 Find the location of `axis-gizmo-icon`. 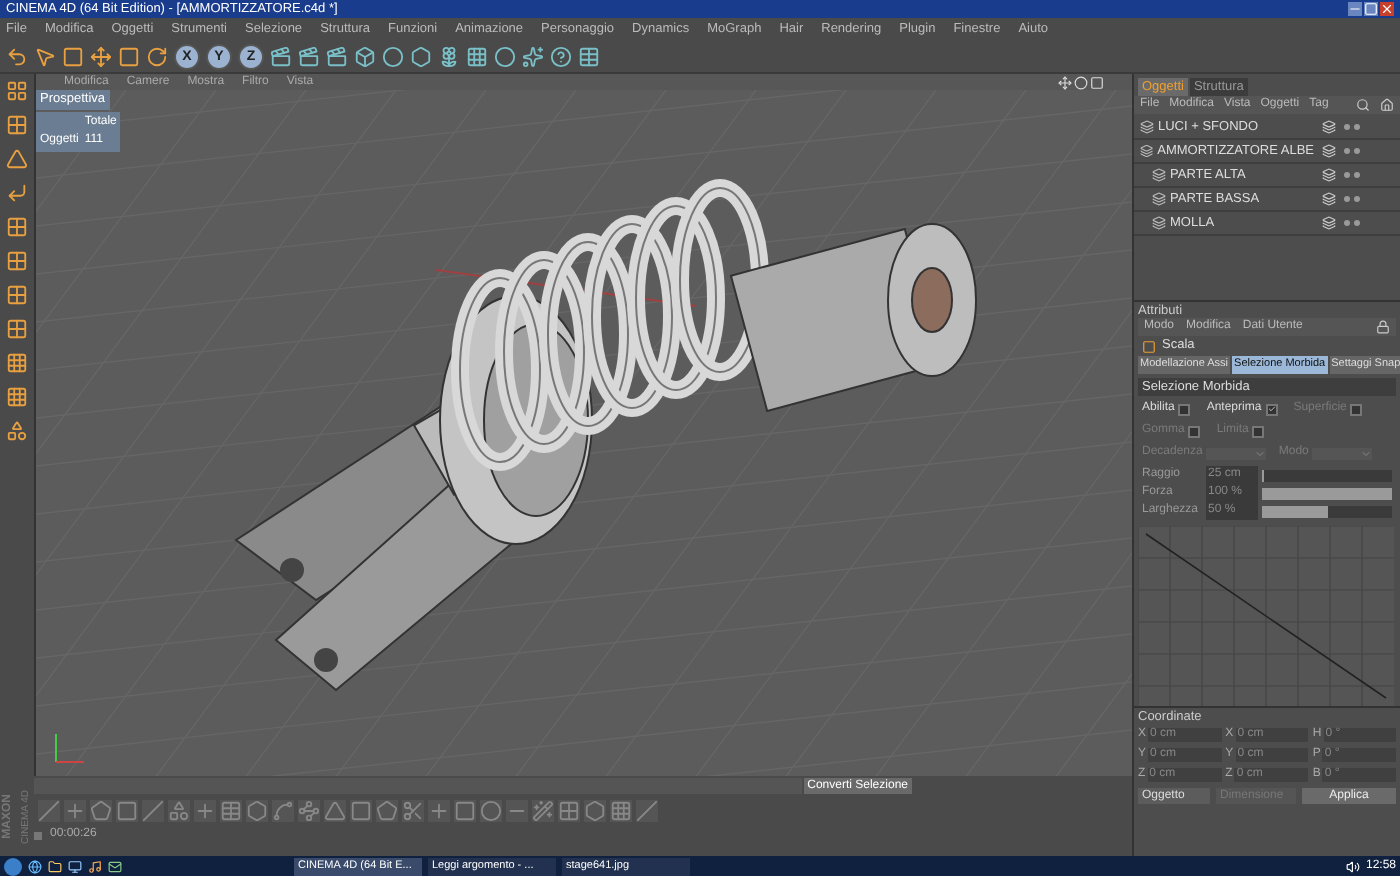

axis-gizmo-icon is located at coordinates (70, 748).